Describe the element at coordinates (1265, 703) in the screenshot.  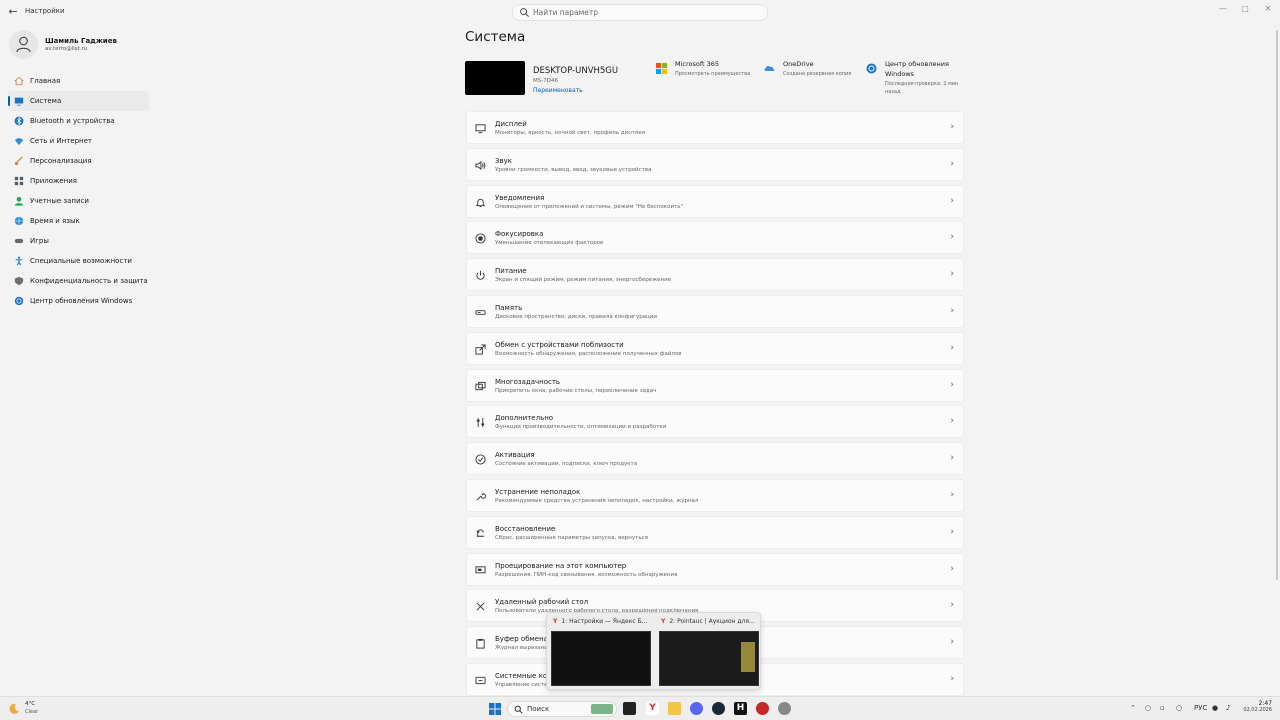
I see `clock-time: 2:47` at that location.